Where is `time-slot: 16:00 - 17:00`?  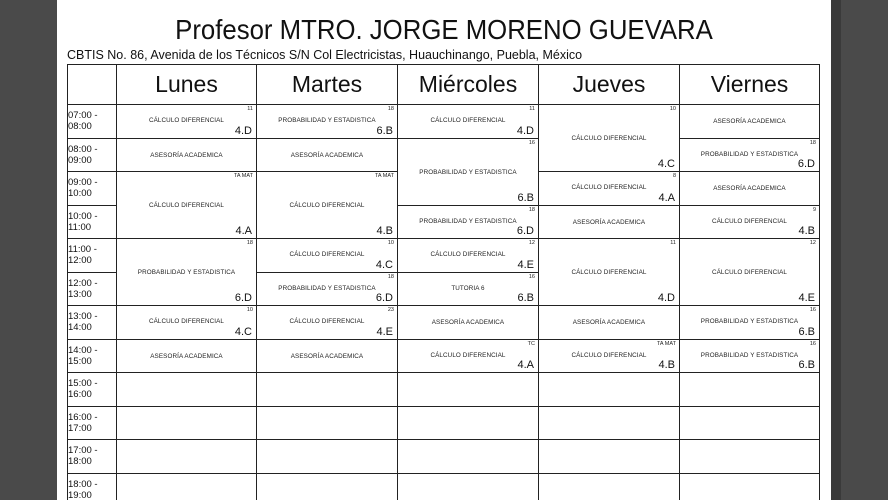
time-slot: 16:00 - 17:00 is located at coordinates (92, 422).